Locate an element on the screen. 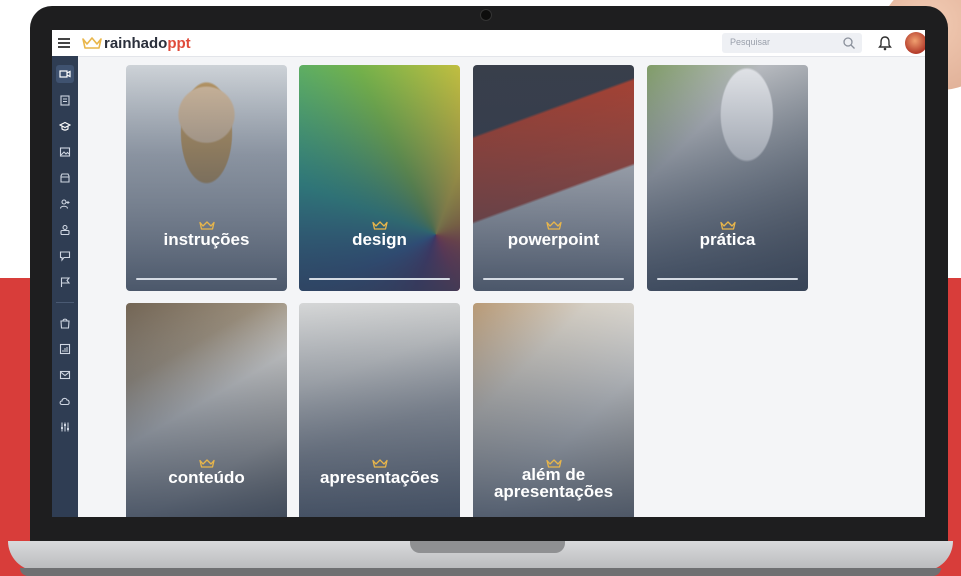 The width and height of the screenshot is (961, 576). search-input: Pesquisar is located at coordinates (750, 42).